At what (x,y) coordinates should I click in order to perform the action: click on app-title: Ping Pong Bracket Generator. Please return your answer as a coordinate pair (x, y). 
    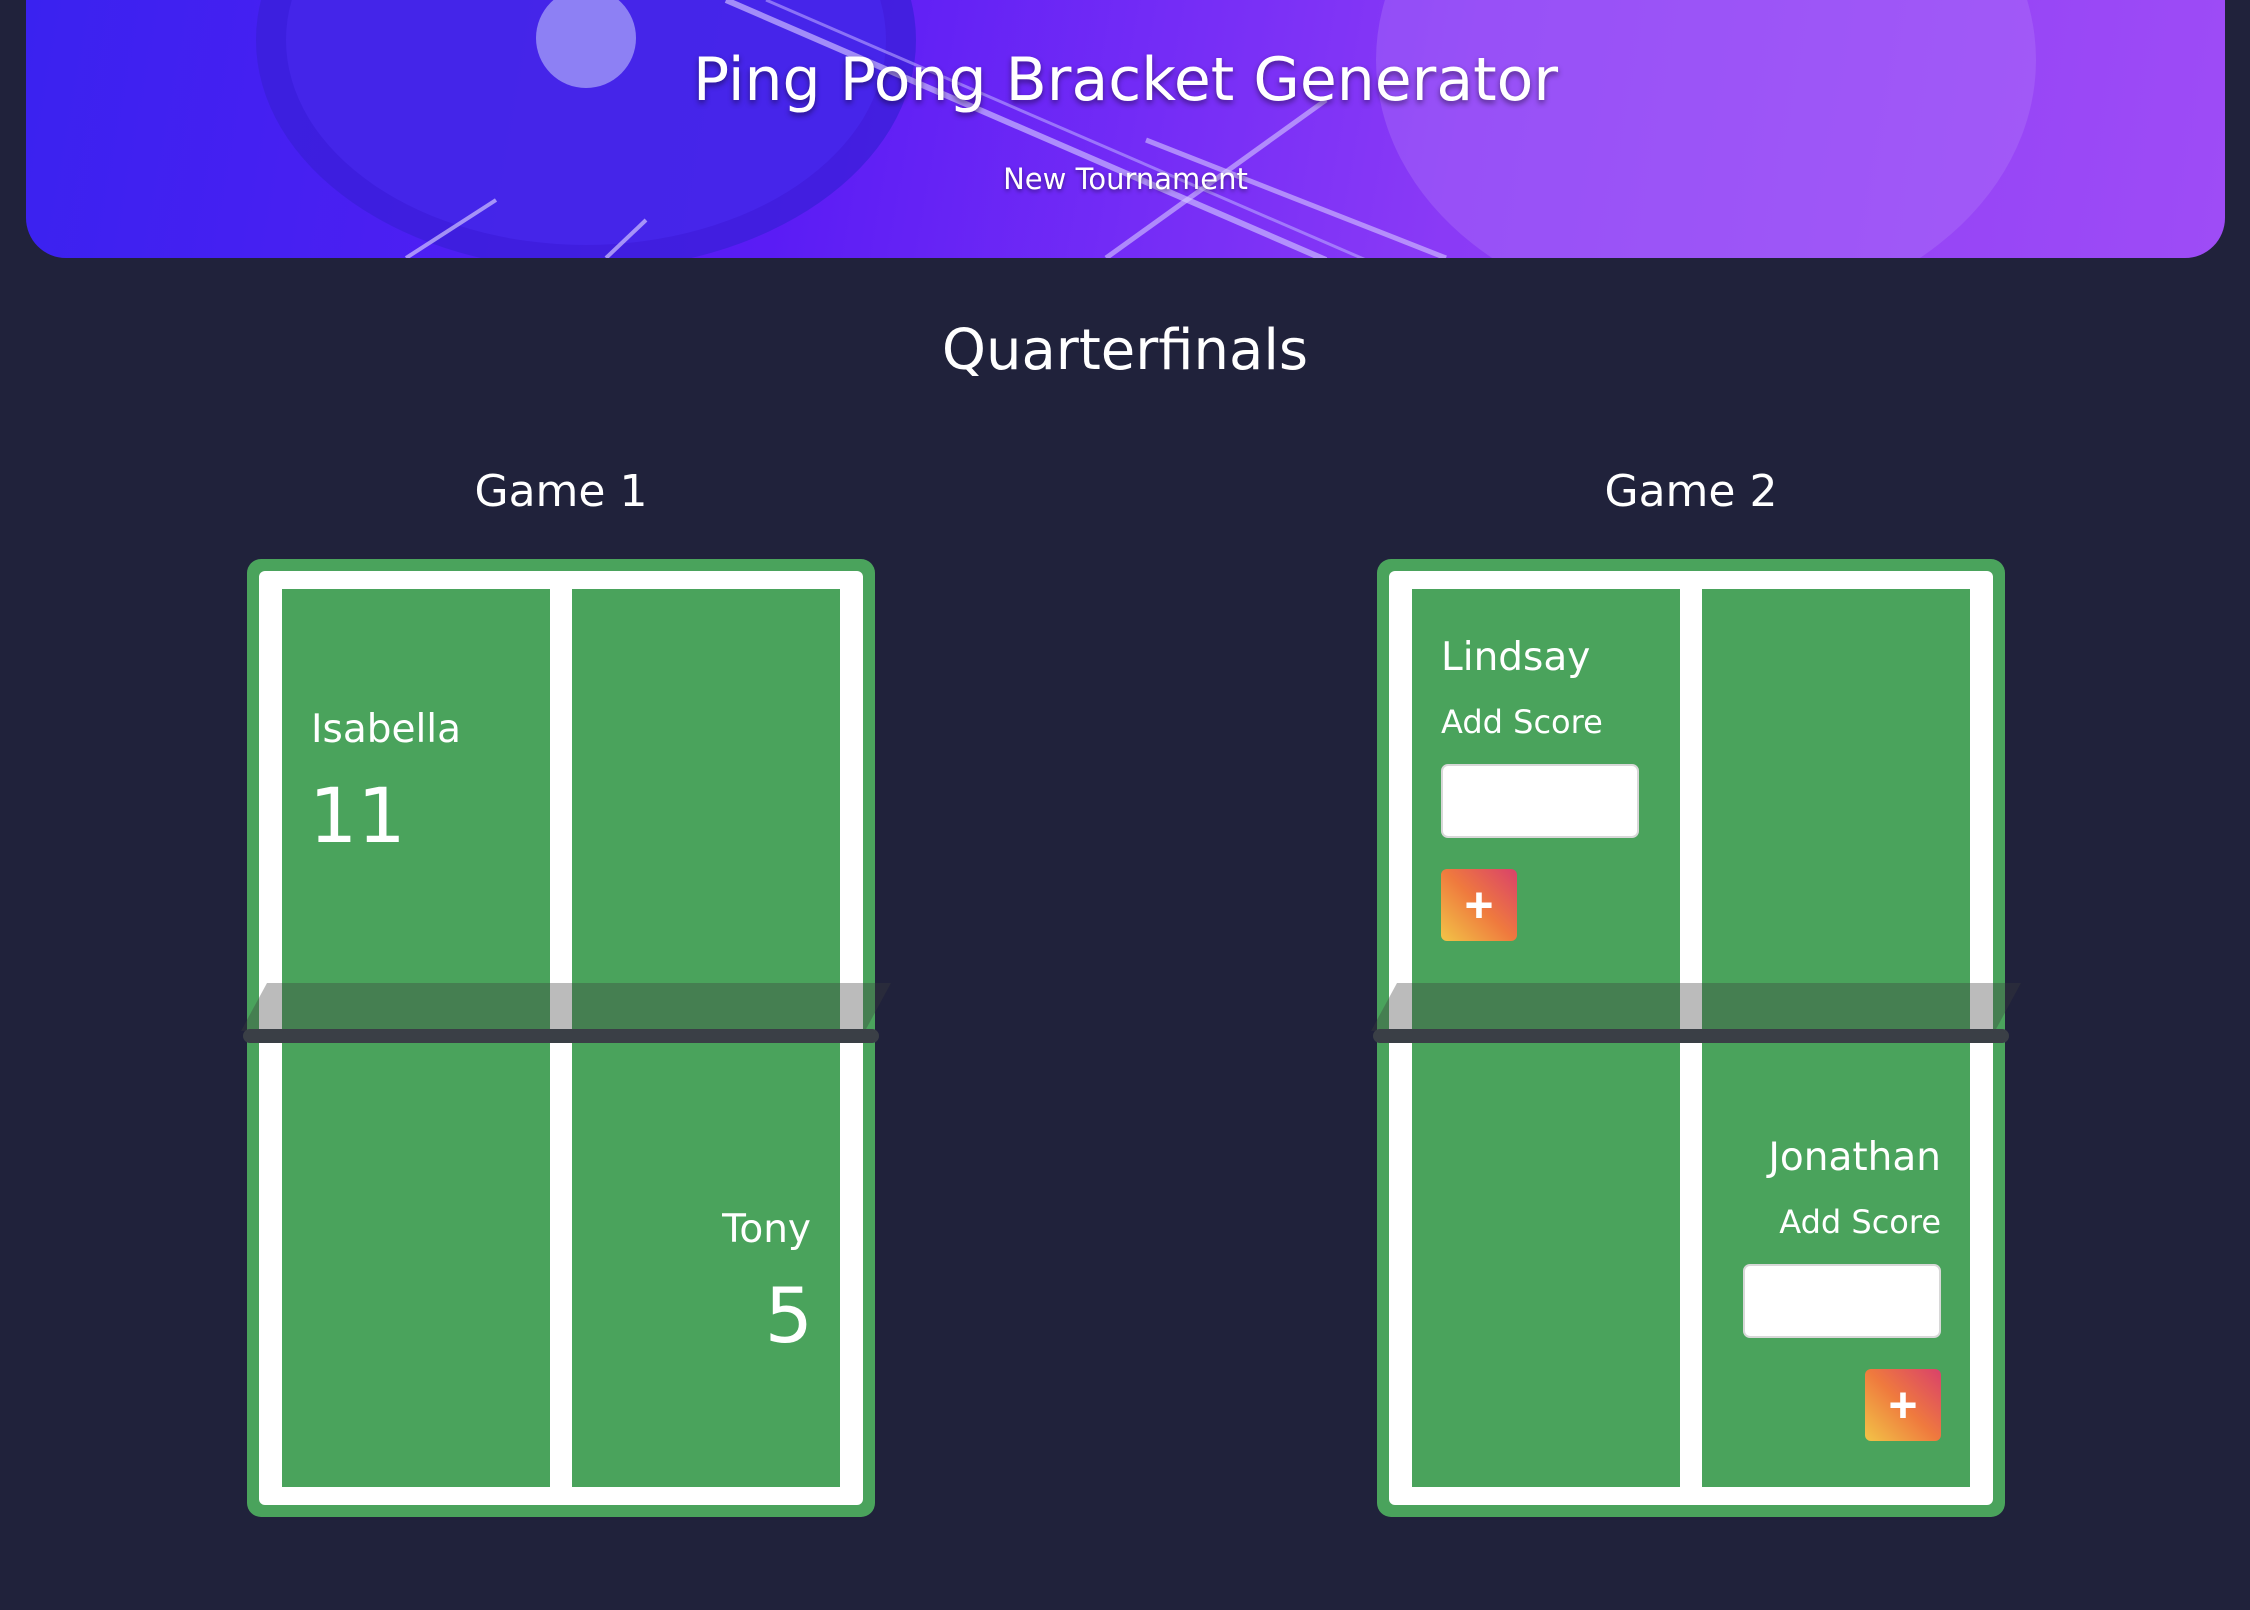
    Looking at the image, I should click on (1125, 80).